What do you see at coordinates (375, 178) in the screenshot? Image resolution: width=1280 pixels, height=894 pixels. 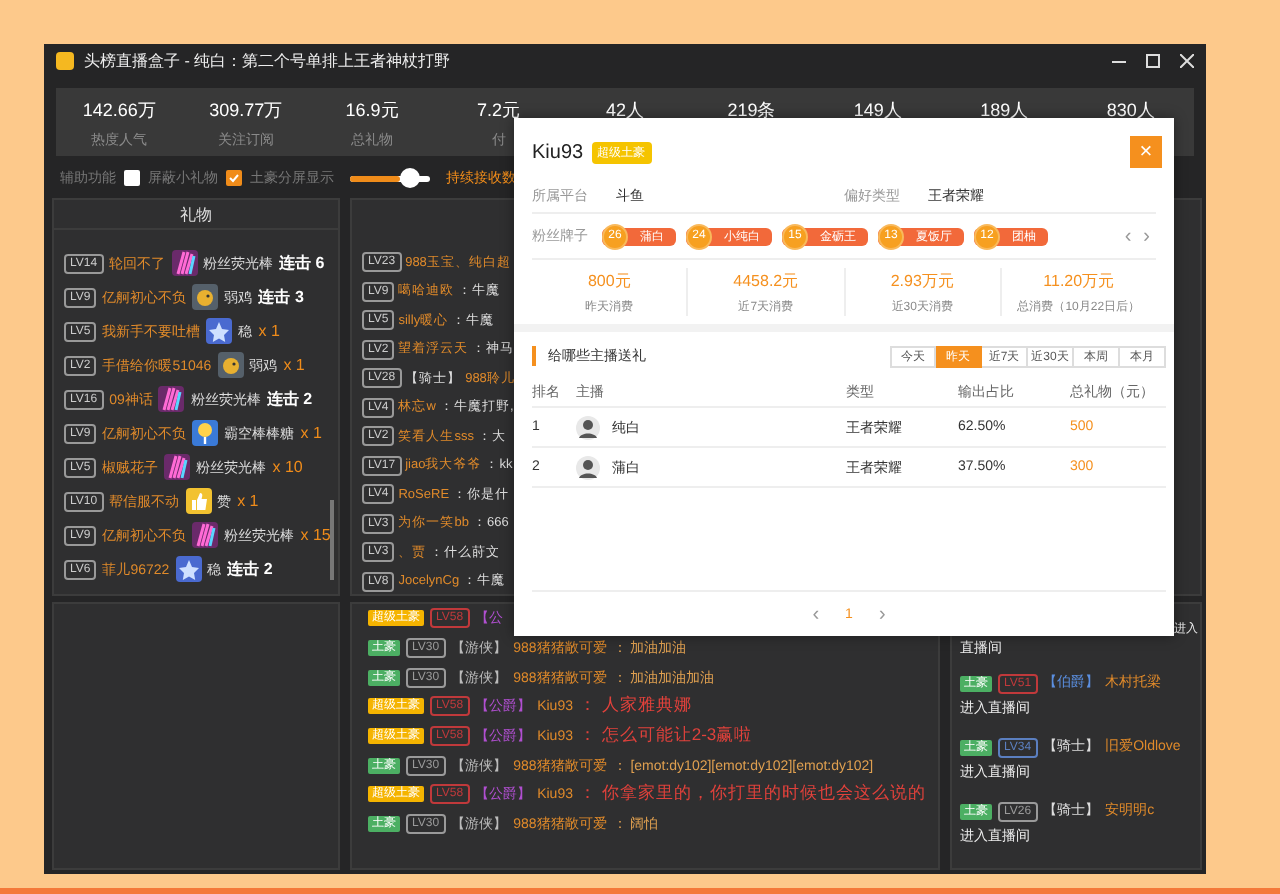 I see `slider-fill` at bounding box center [375, 178].